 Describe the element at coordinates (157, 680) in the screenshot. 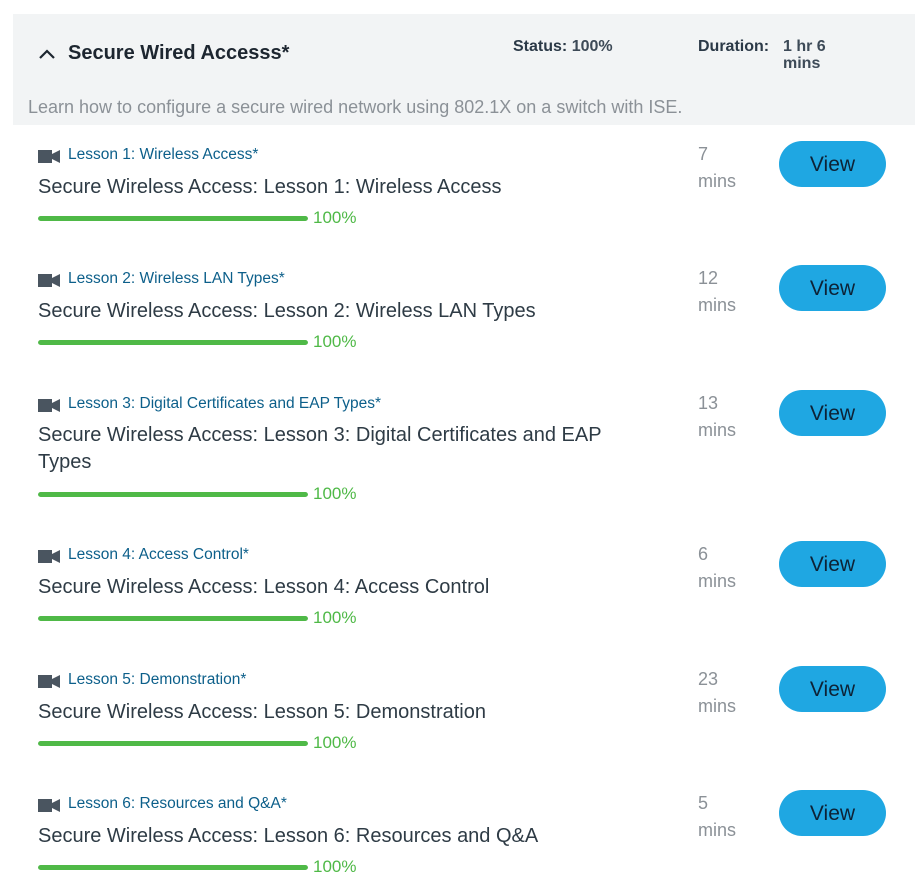

I see `lesson-link: Lesson 5: Demonstration*` at that location.